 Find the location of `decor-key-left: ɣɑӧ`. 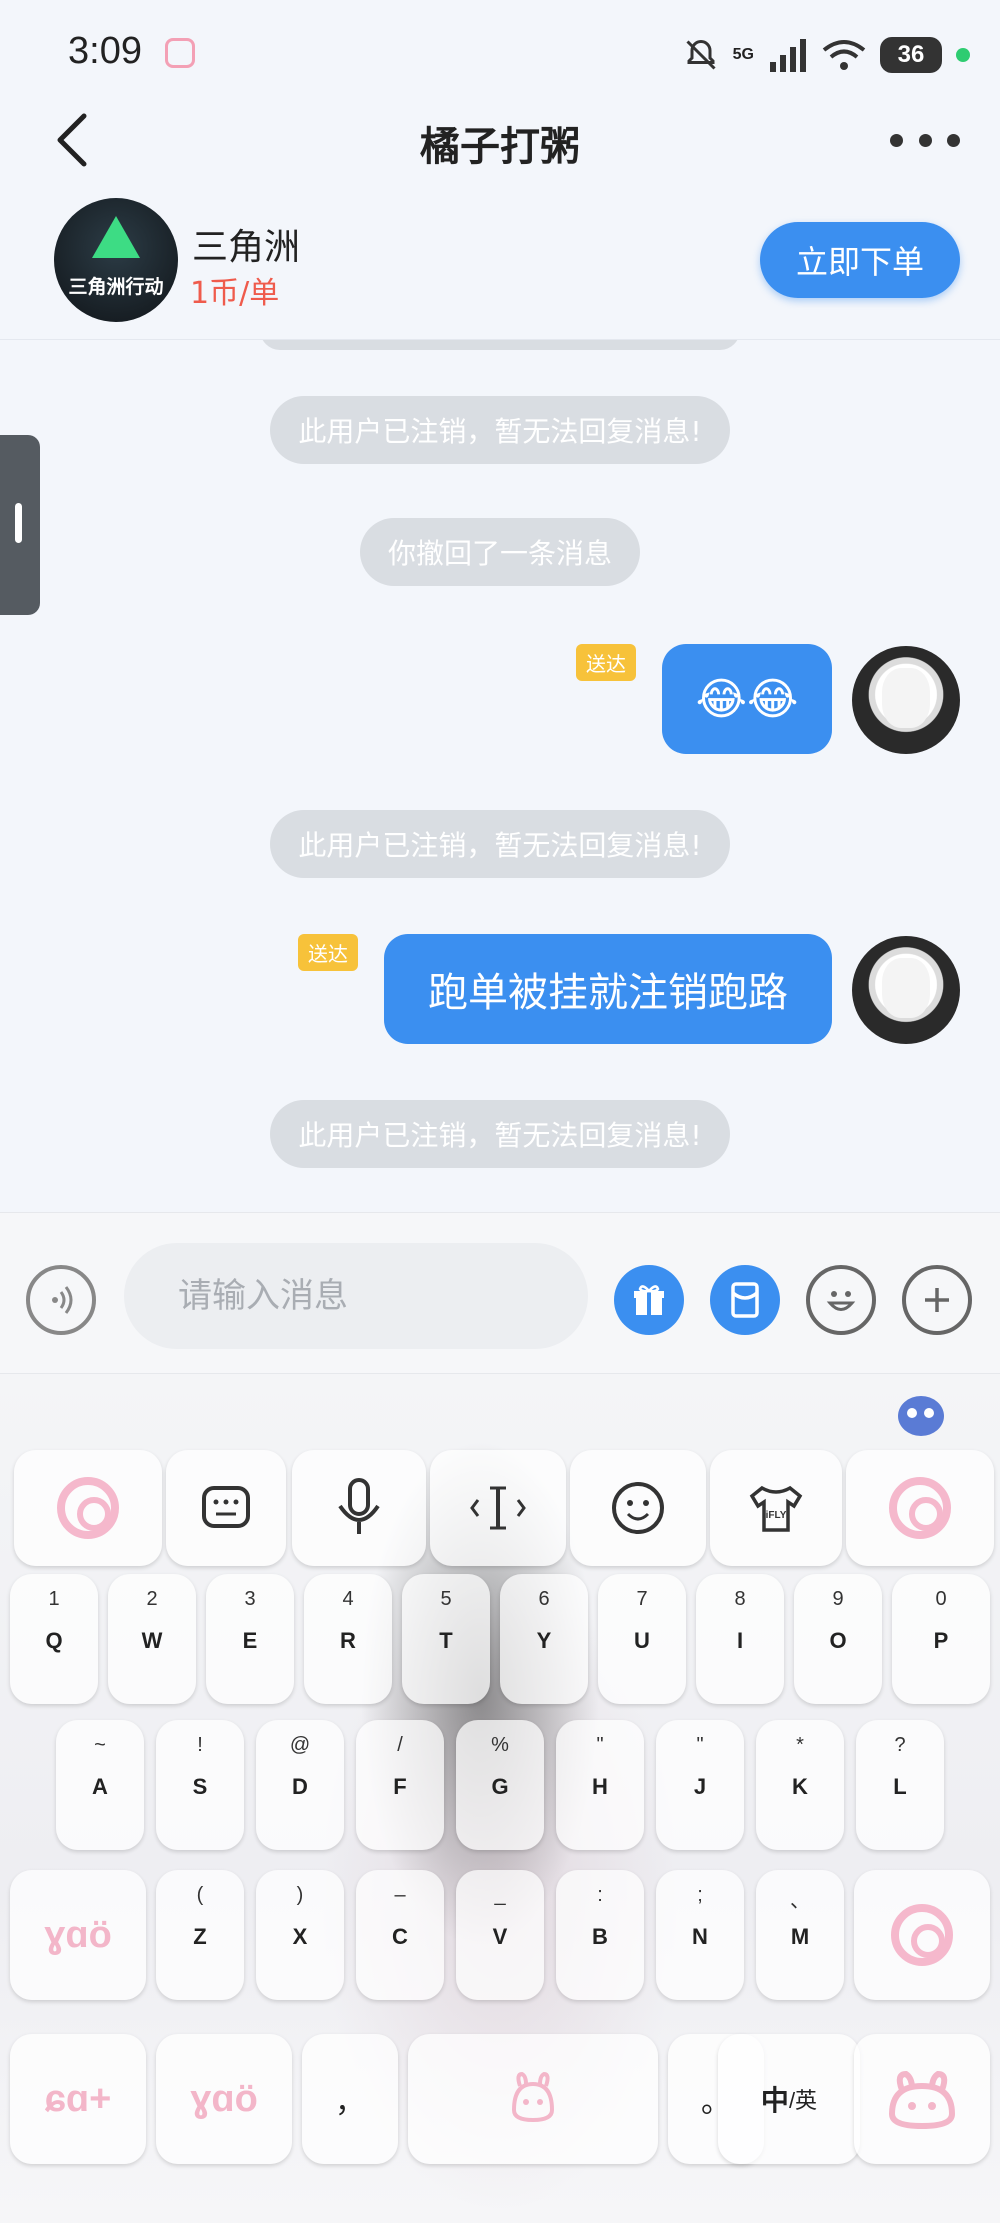

decor-key-left: ɣɑӧ is located at coordinates (78, 1935).